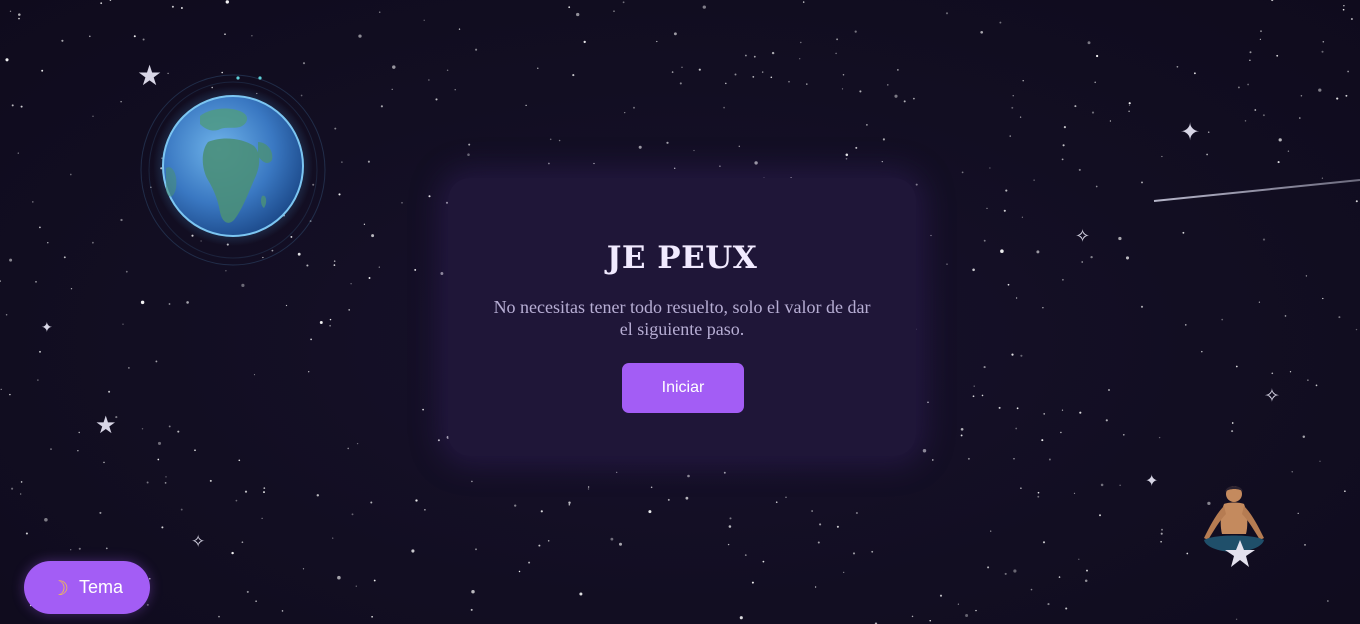 This screenshot has width=1360, height=624. Describe the element at coordinates (683, 388) in the screenshot. I see `start-button: Iniciar` at that location.